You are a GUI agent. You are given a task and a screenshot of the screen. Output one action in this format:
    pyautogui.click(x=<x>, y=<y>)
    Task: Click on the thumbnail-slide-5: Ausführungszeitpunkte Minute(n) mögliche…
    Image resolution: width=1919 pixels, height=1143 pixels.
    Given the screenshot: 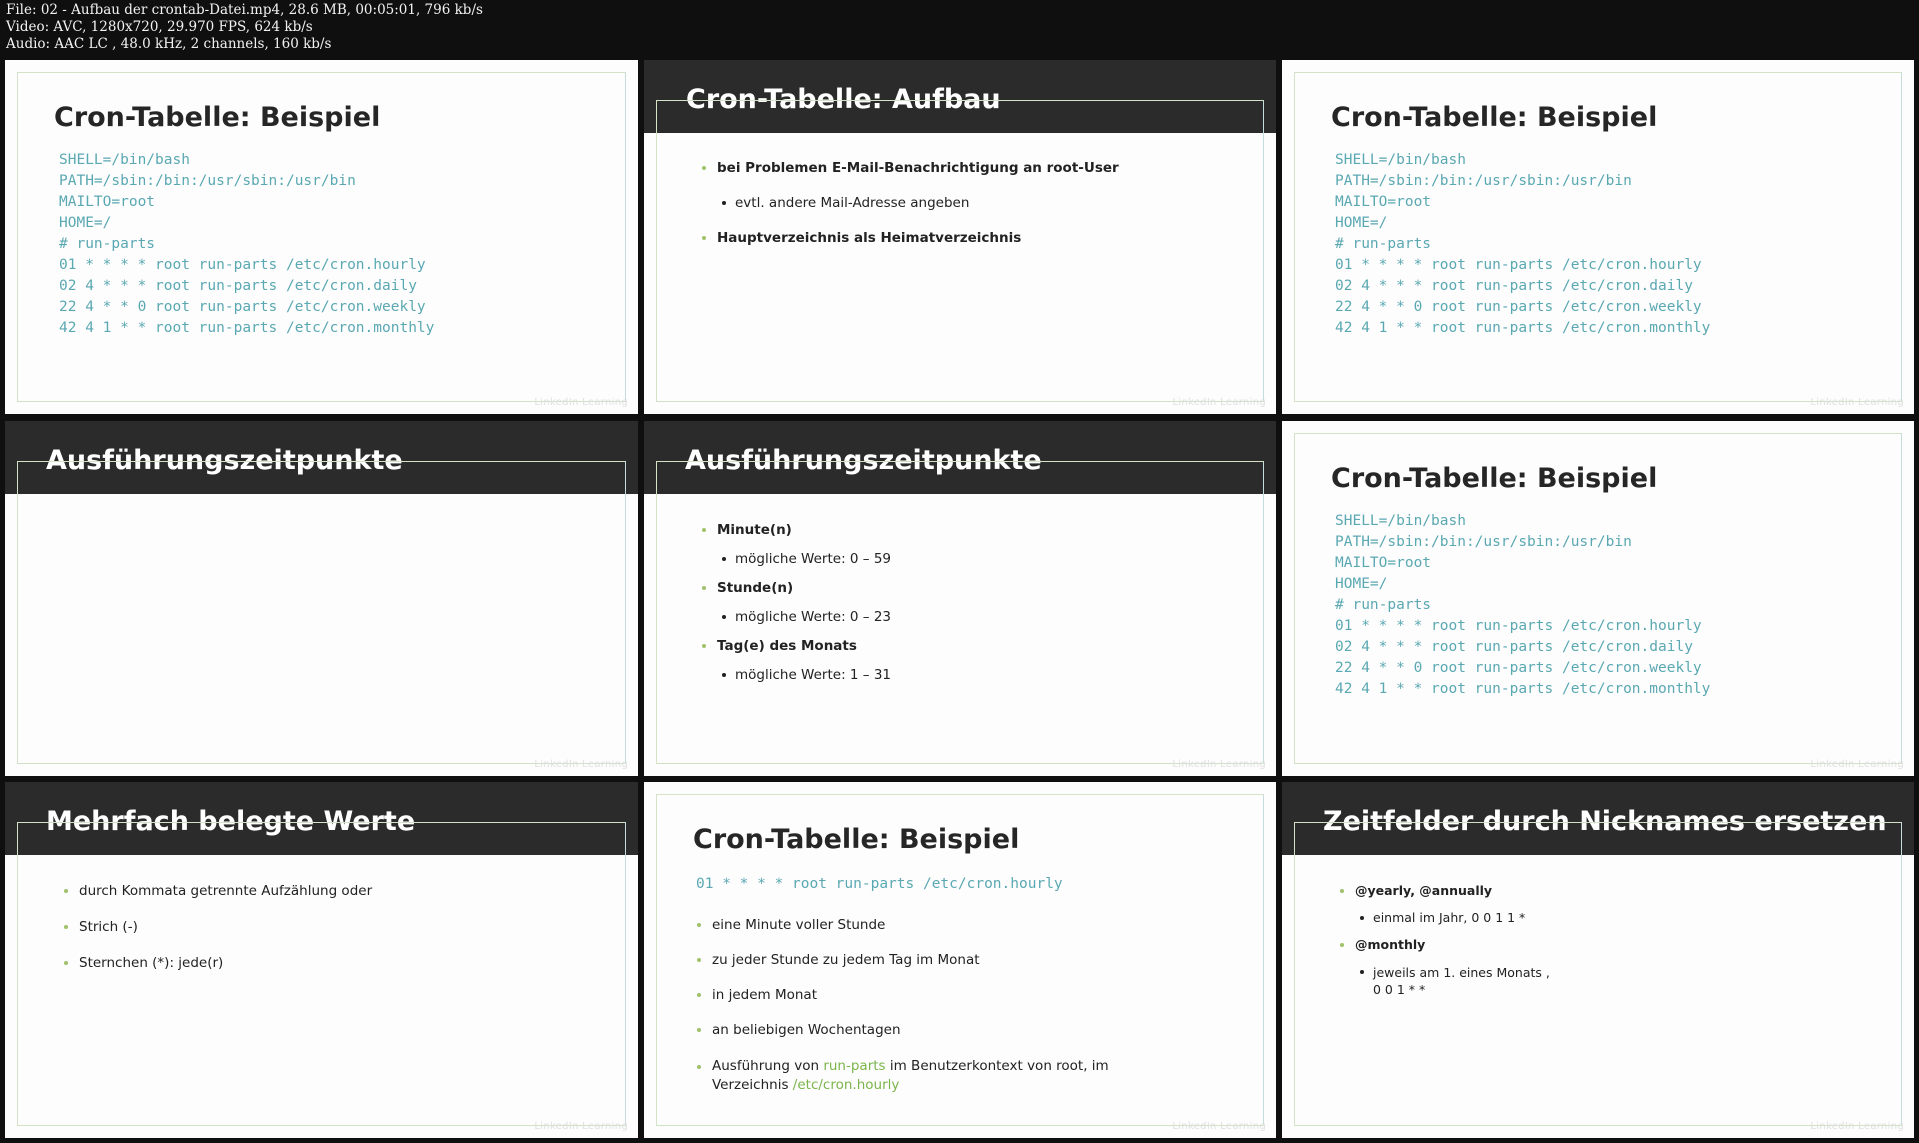 What is the action you would take?
    pyautogui.click(x=960, y=598)
    